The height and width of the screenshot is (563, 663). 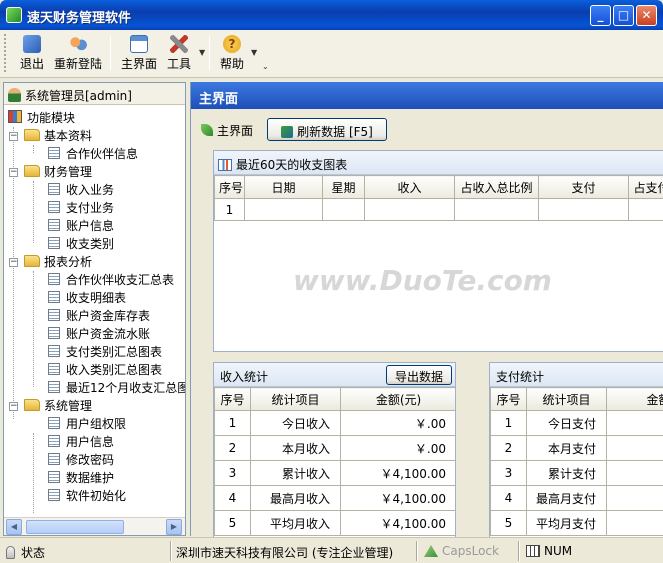 What do you see at coordinates (496, 187) in the screenshot?
I see `column-header: 占收入总比例` at bounding box center [496, 187].